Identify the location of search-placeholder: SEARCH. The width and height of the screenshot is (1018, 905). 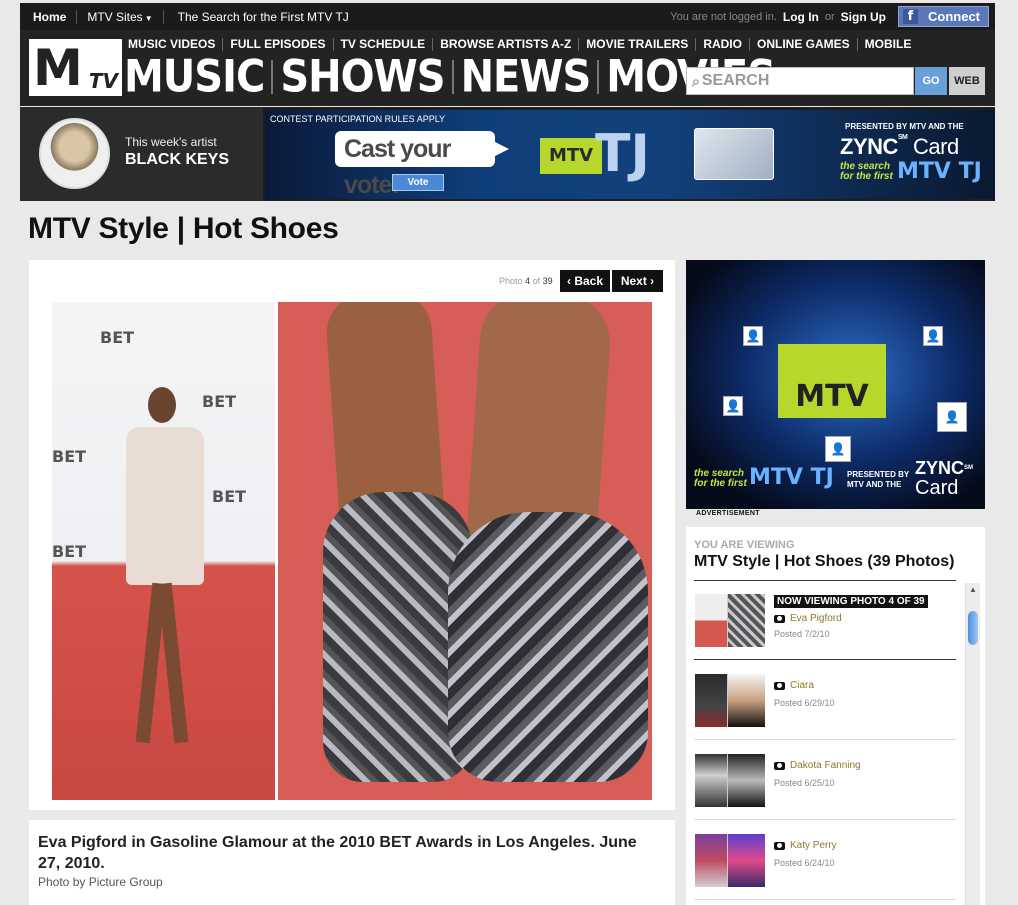
(735, 80).